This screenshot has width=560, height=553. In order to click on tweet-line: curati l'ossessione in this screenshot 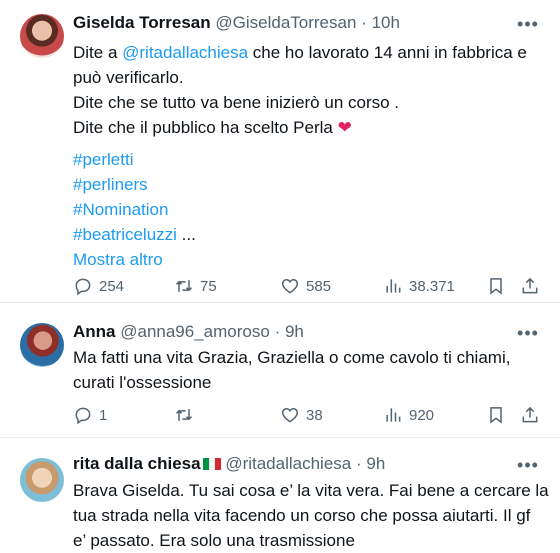, I will do `click(142, 382)`.